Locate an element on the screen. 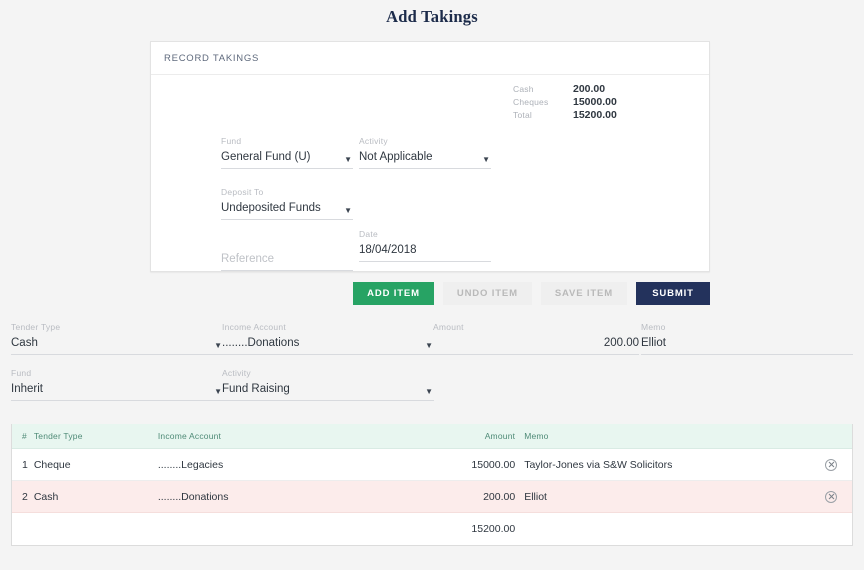 This screenshot has width=864, height=570. summary-row-cheques: Cheques 15000.00 is located at coordinates (603, 101).